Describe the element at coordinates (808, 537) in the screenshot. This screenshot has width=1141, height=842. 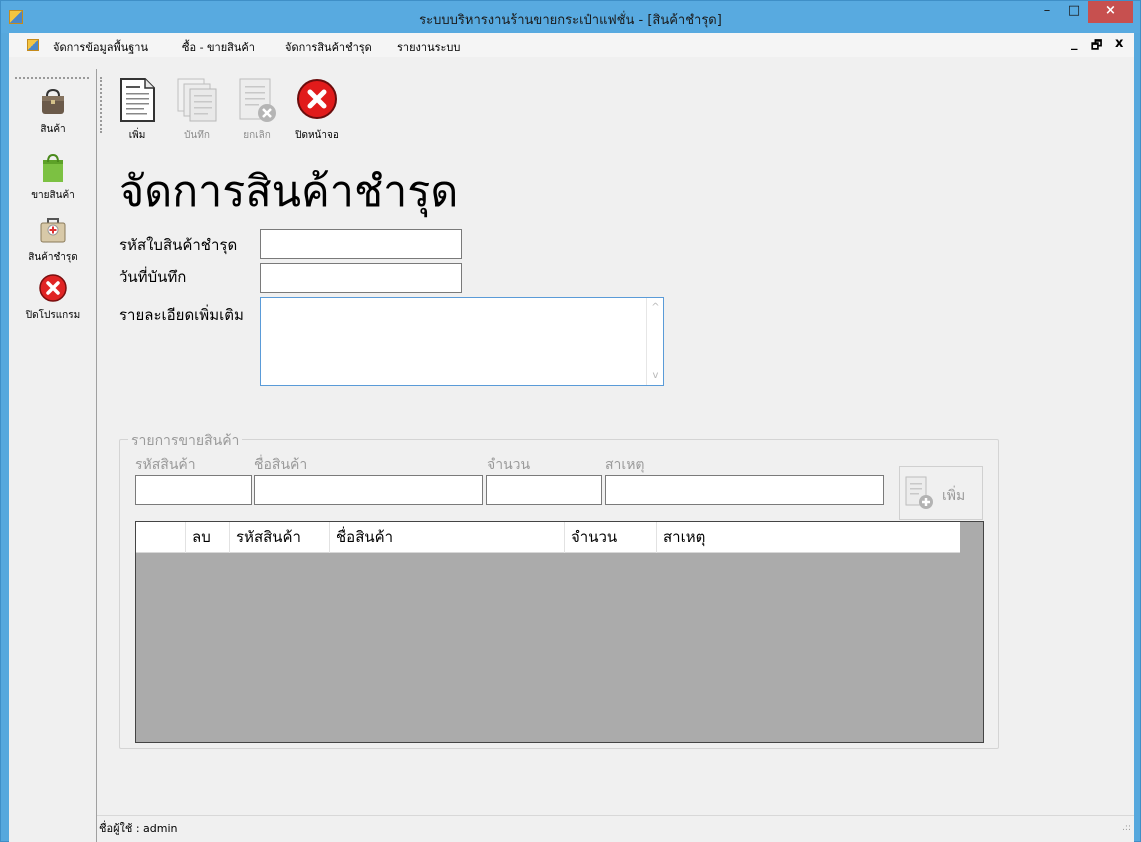
I see `column-reason: สาเหตุ` at that location.